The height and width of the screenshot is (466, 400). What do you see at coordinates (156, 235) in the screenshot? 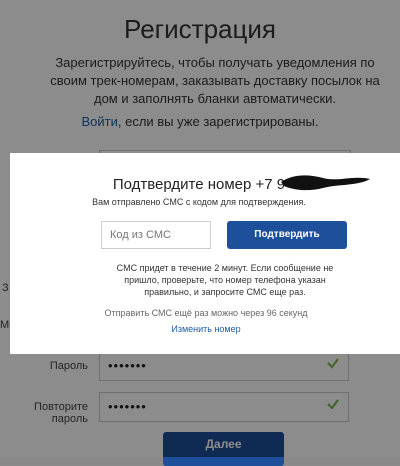
I see `sms-code-input` at bounding box center [156, 235].